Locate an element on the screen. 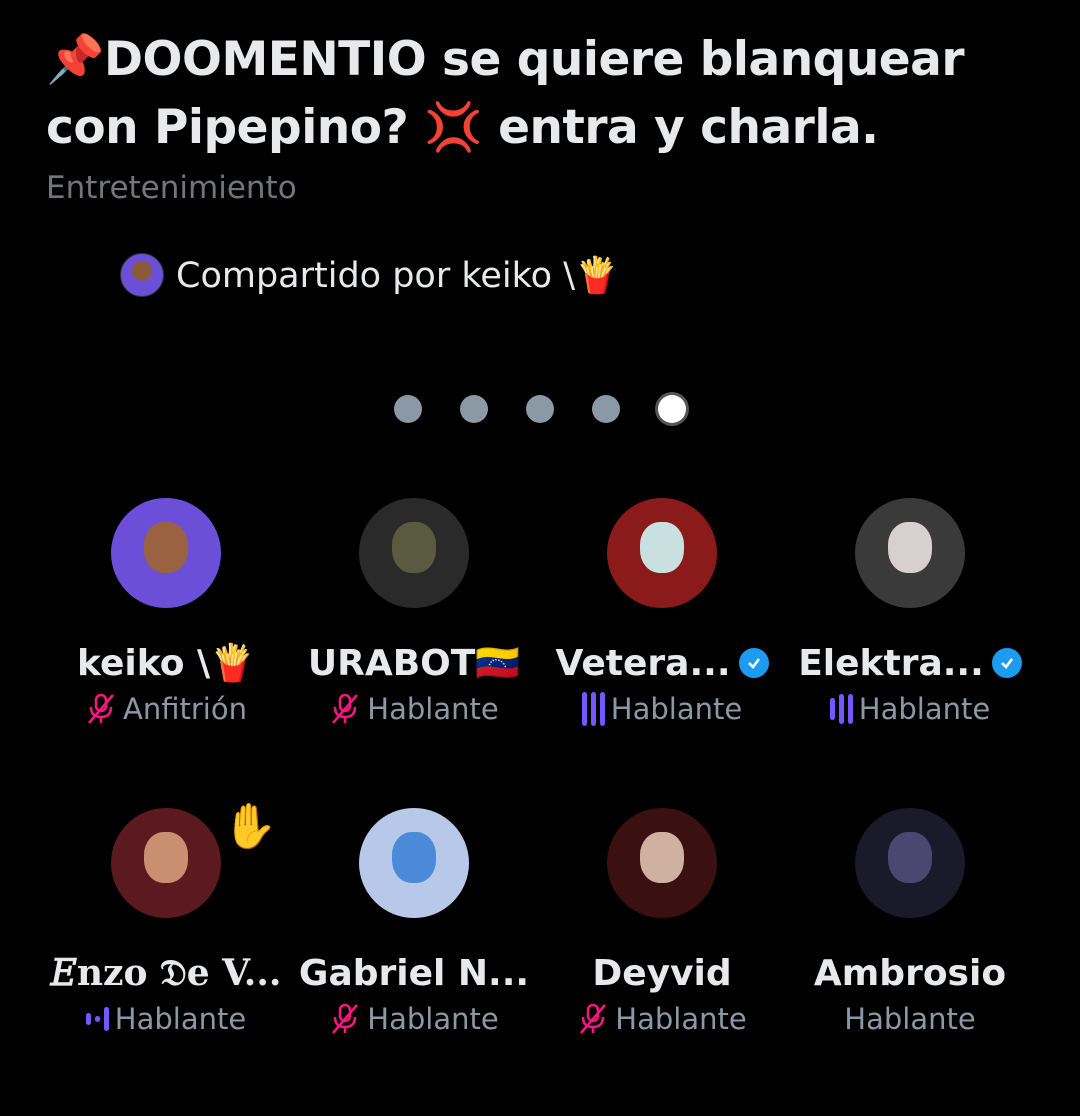 The width and height of the screenshot is (1080, 1116). shared-by-label: Compartido por keiko \🍟 is located at coordinates (397, 275).